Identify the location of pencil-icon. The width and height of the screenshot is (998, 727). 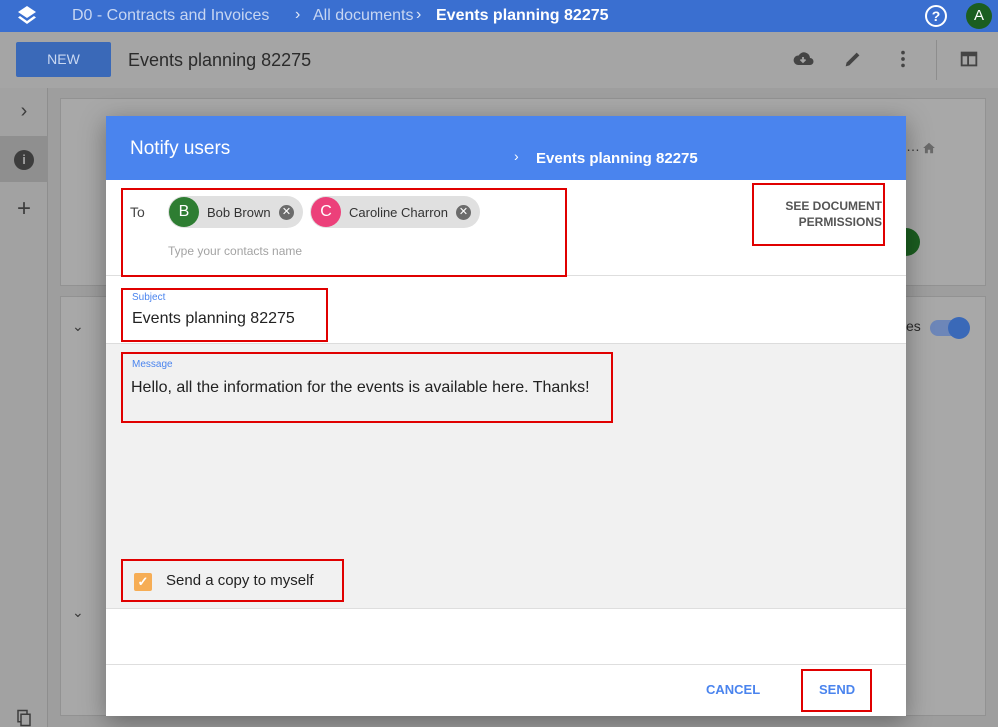
(853, 61).